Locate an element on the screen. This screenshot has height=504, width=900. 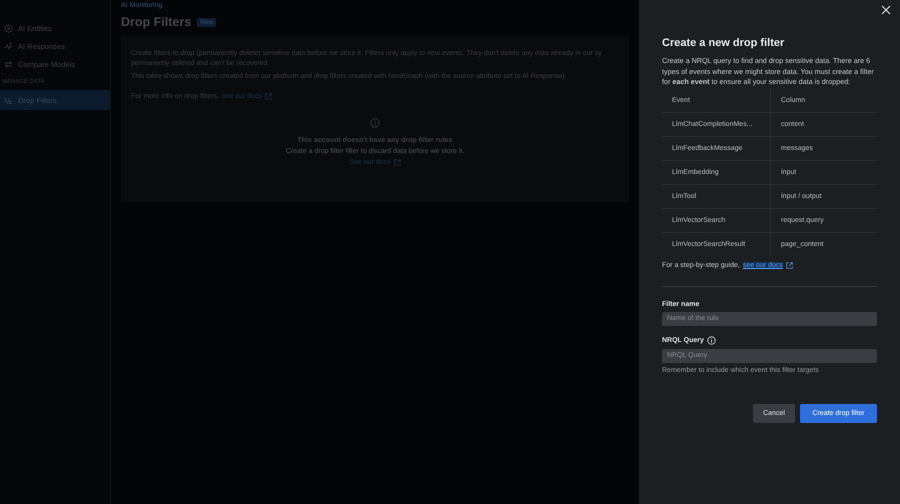
hexagon-icon is located at coordinates (8, 28).